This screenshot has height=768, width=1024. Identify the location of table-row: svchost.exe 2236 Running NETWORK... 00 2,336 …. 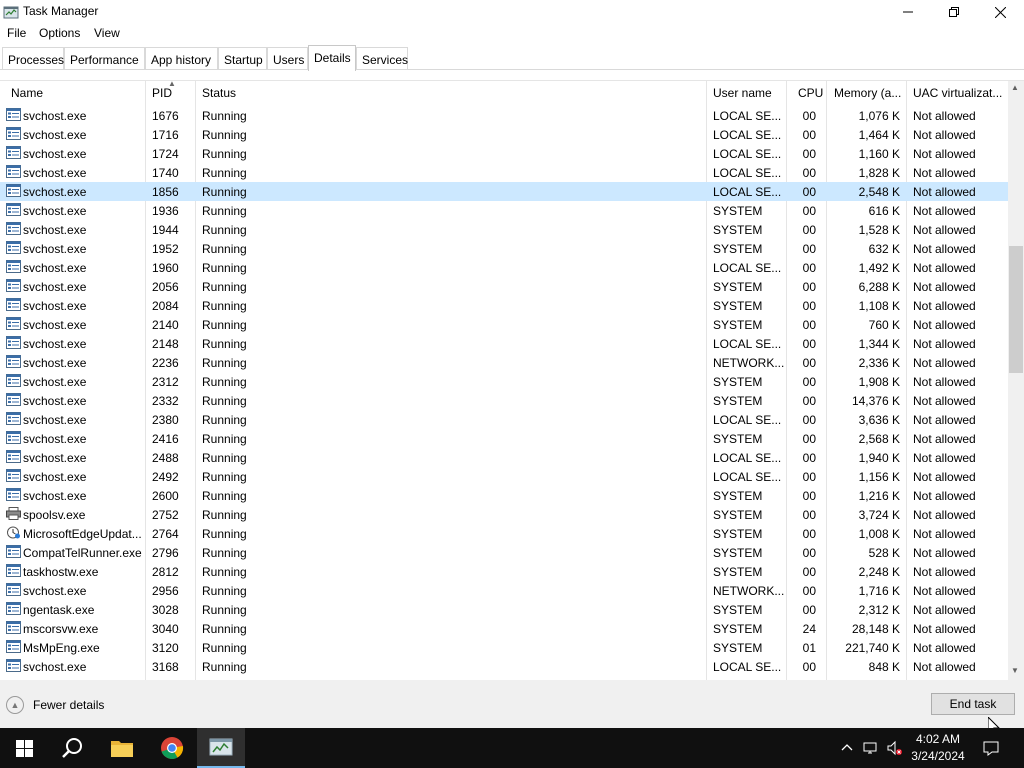
(504, 362).